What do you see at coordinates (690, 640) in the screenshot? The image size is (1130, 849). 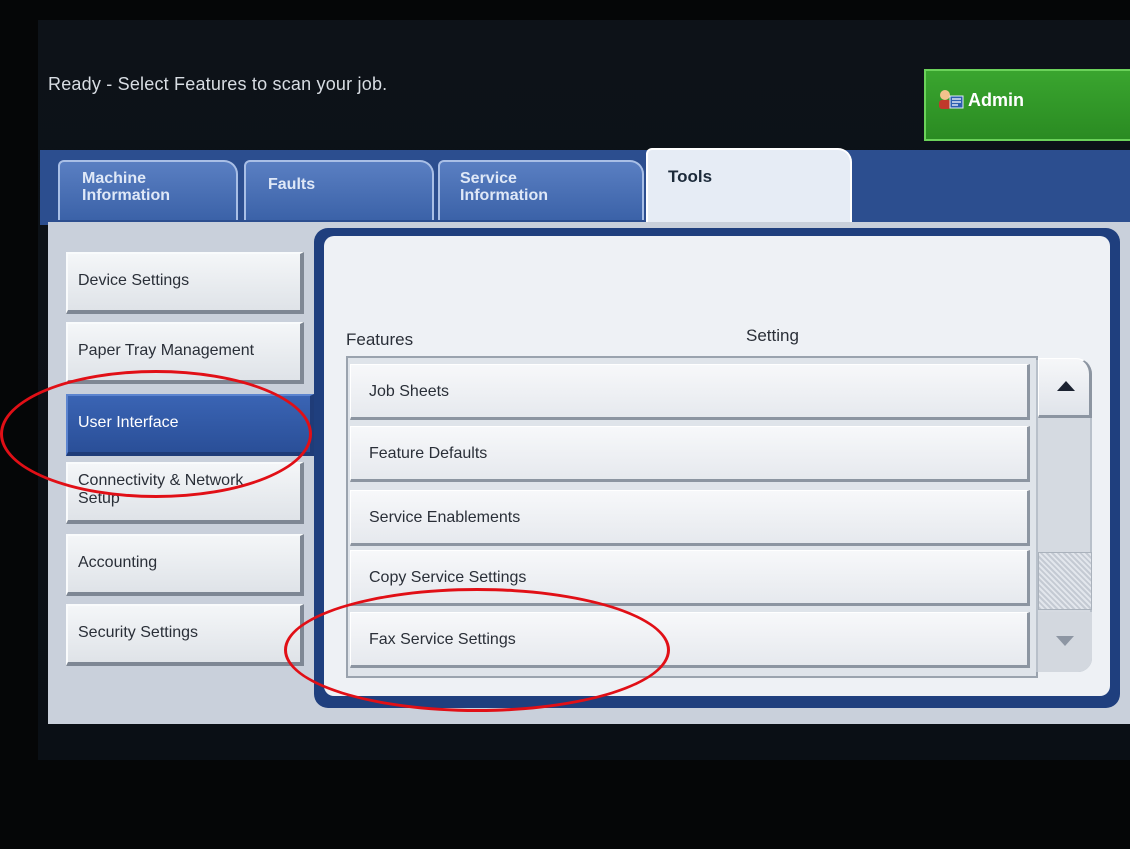 I see `list-item-fax-service-settings: Fax Service Settings` at bounding box center [690, 640].